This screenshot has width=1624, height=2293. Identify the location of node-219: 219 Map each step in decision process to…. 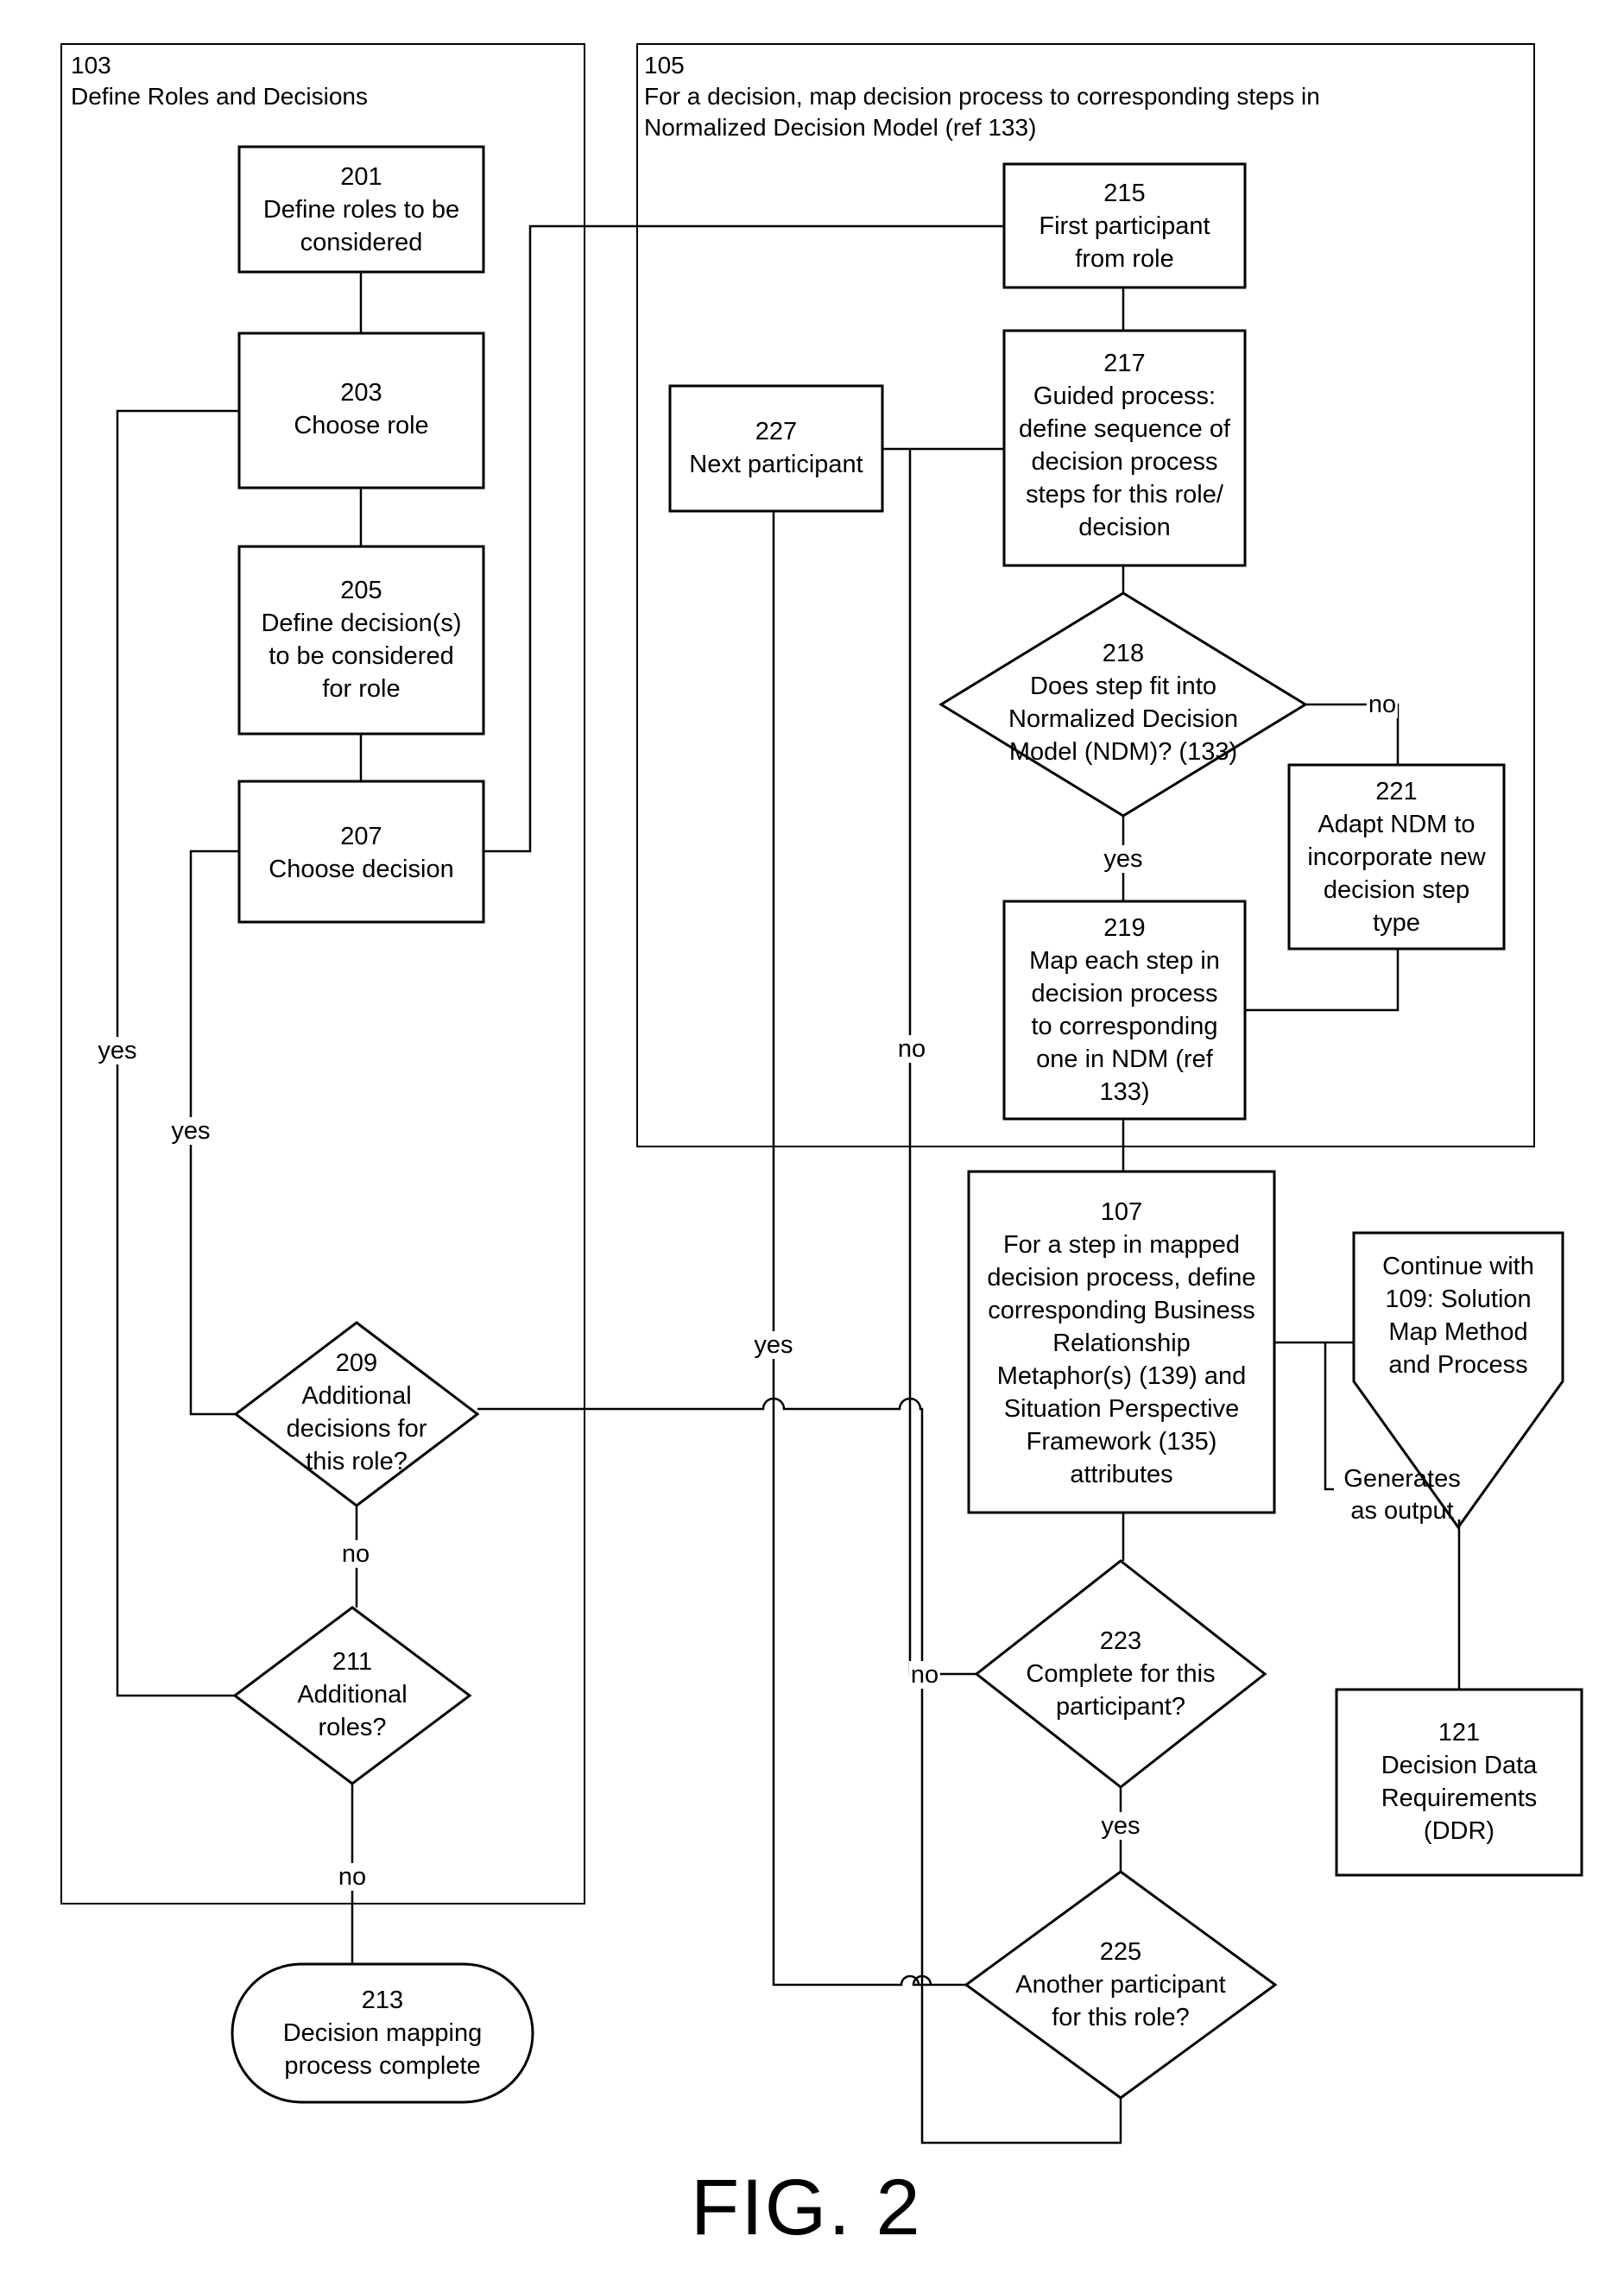
(1124, 1010).